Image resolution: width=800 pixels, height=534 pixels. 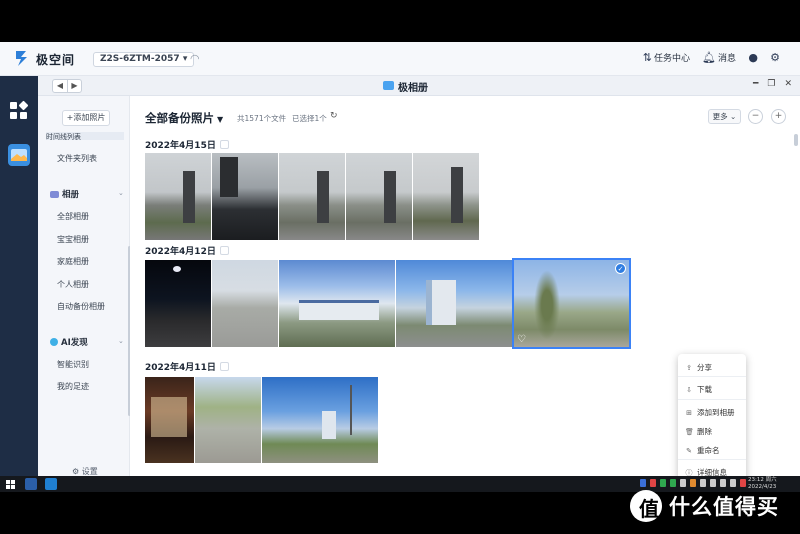 I want to click on close-icon: ✕, so click(x=788, y=84).